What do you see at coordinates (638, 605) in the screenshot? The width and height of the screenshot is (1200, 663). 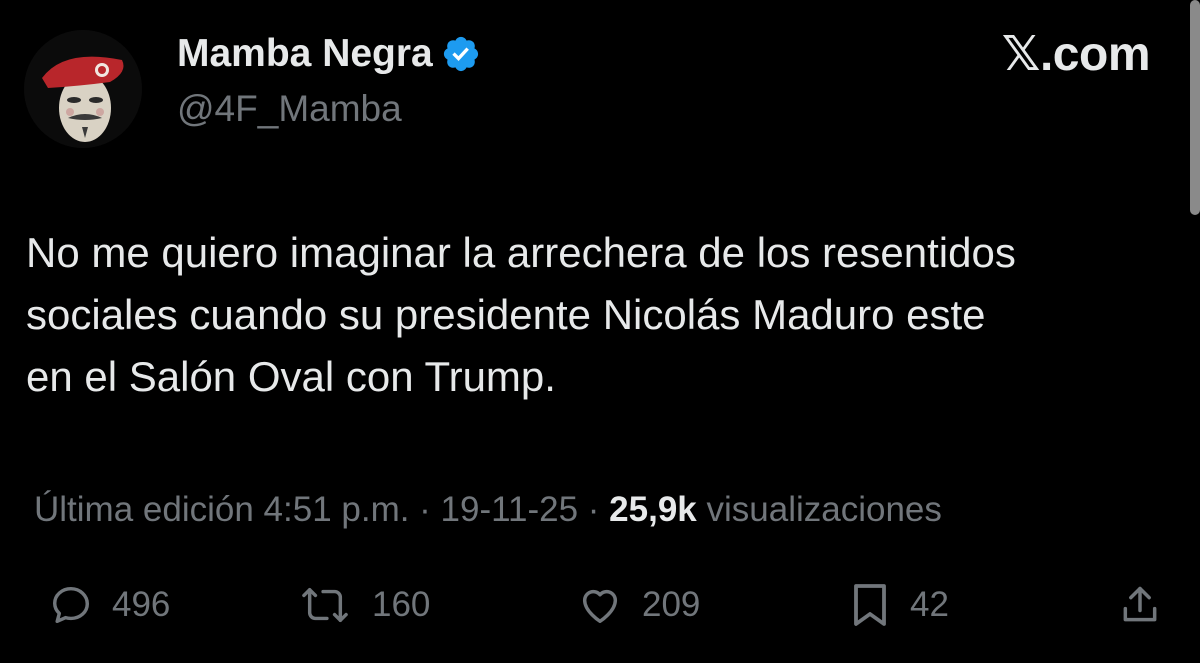 I see `like-button: 209` at bounding box center [638, 605].